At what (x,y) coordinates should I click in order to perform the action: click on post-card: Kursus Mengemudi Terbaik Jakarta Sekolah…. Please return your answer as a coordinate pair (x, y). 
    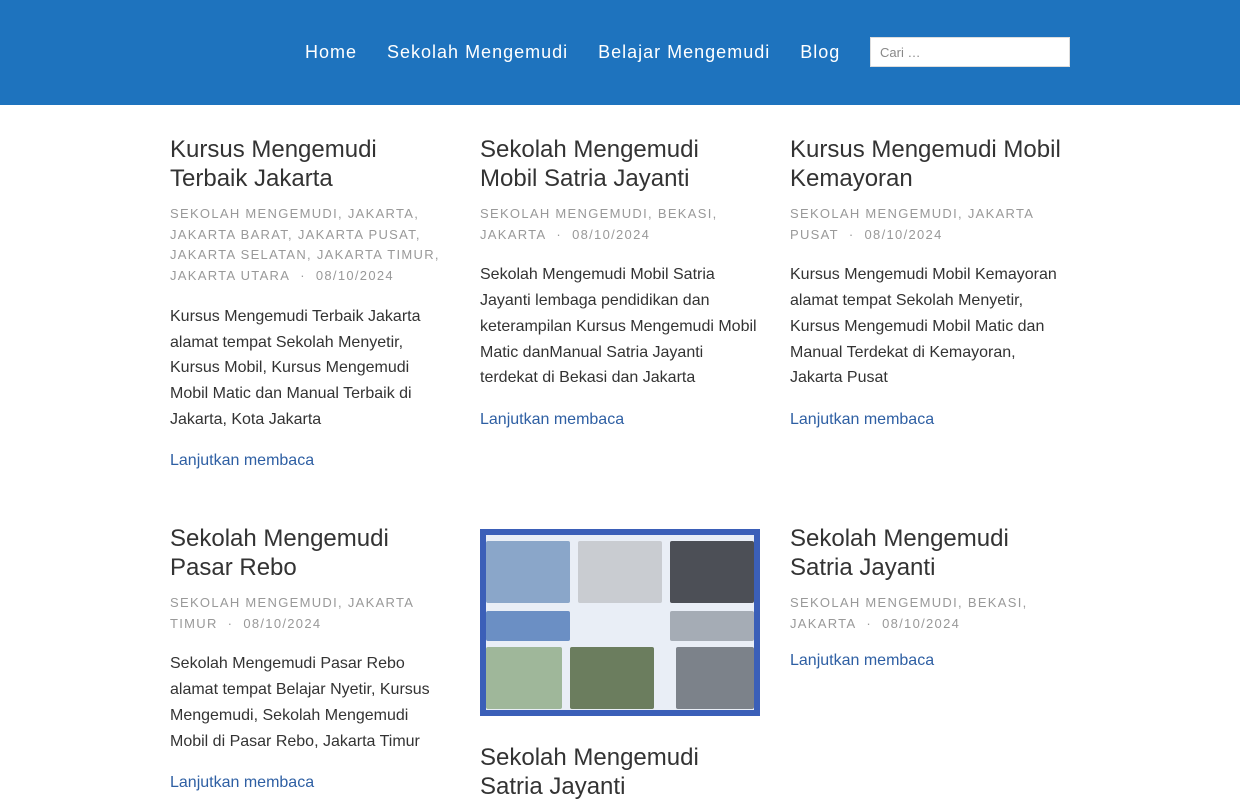
    Looking at the image, I should click on (310, 303).